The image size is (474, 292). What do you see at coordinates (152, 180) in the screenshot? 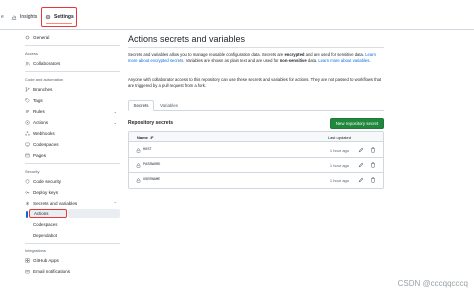
I see `secret-name: USERNAME` at bounding box center [152, 180].